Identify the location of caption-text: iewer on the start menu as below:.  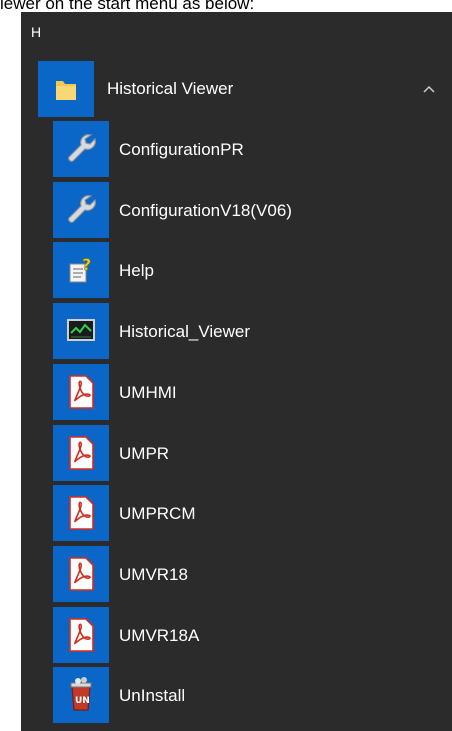
(127, 6).